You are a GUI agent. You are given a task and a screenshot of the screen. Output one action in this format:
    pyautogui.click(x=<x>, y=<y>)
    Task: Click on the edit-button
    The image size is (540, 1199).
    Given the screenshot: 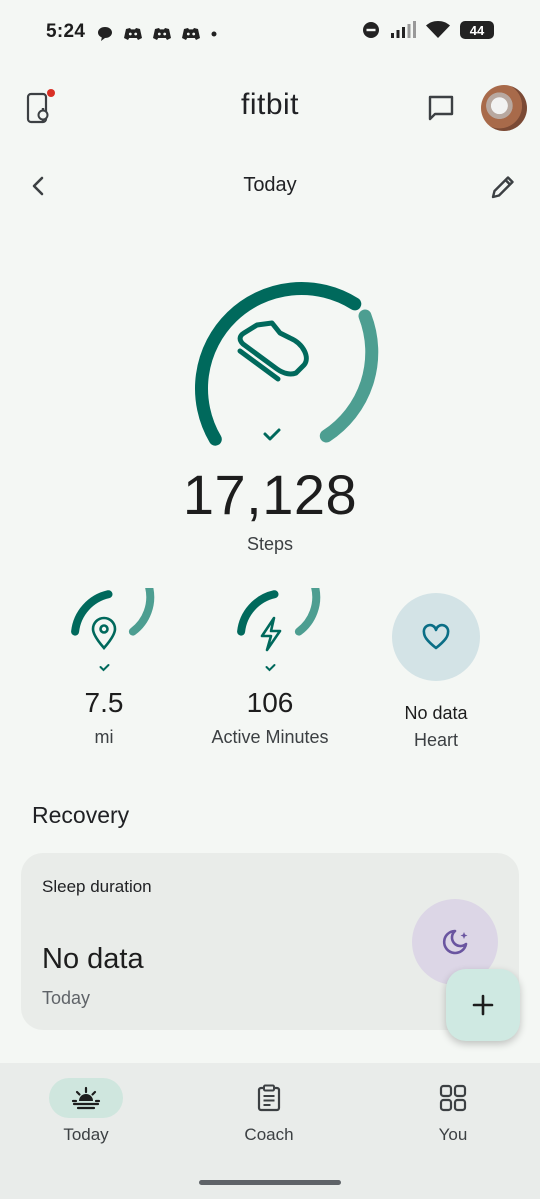 What is the action you would take?
    pyautogui.click(x=503, y=187)
    